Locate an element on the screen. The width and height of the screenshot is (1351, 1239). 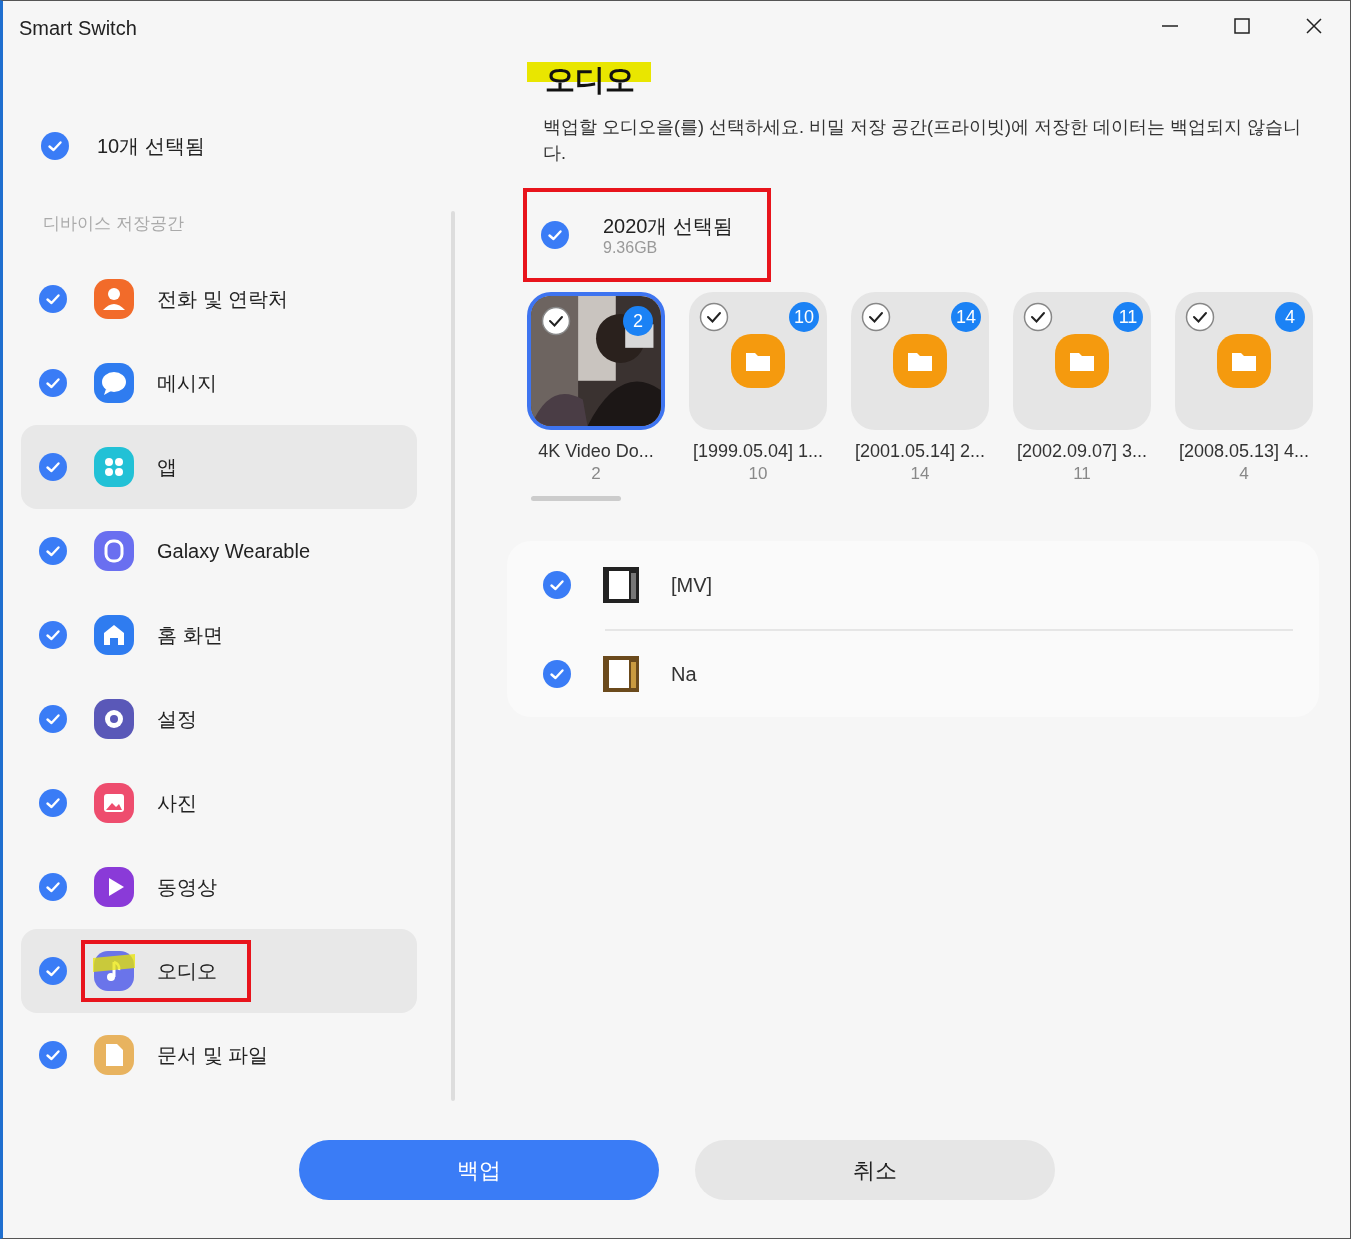
sidebar-item: Galaxy Wearable is located at coordinates (219, 550).